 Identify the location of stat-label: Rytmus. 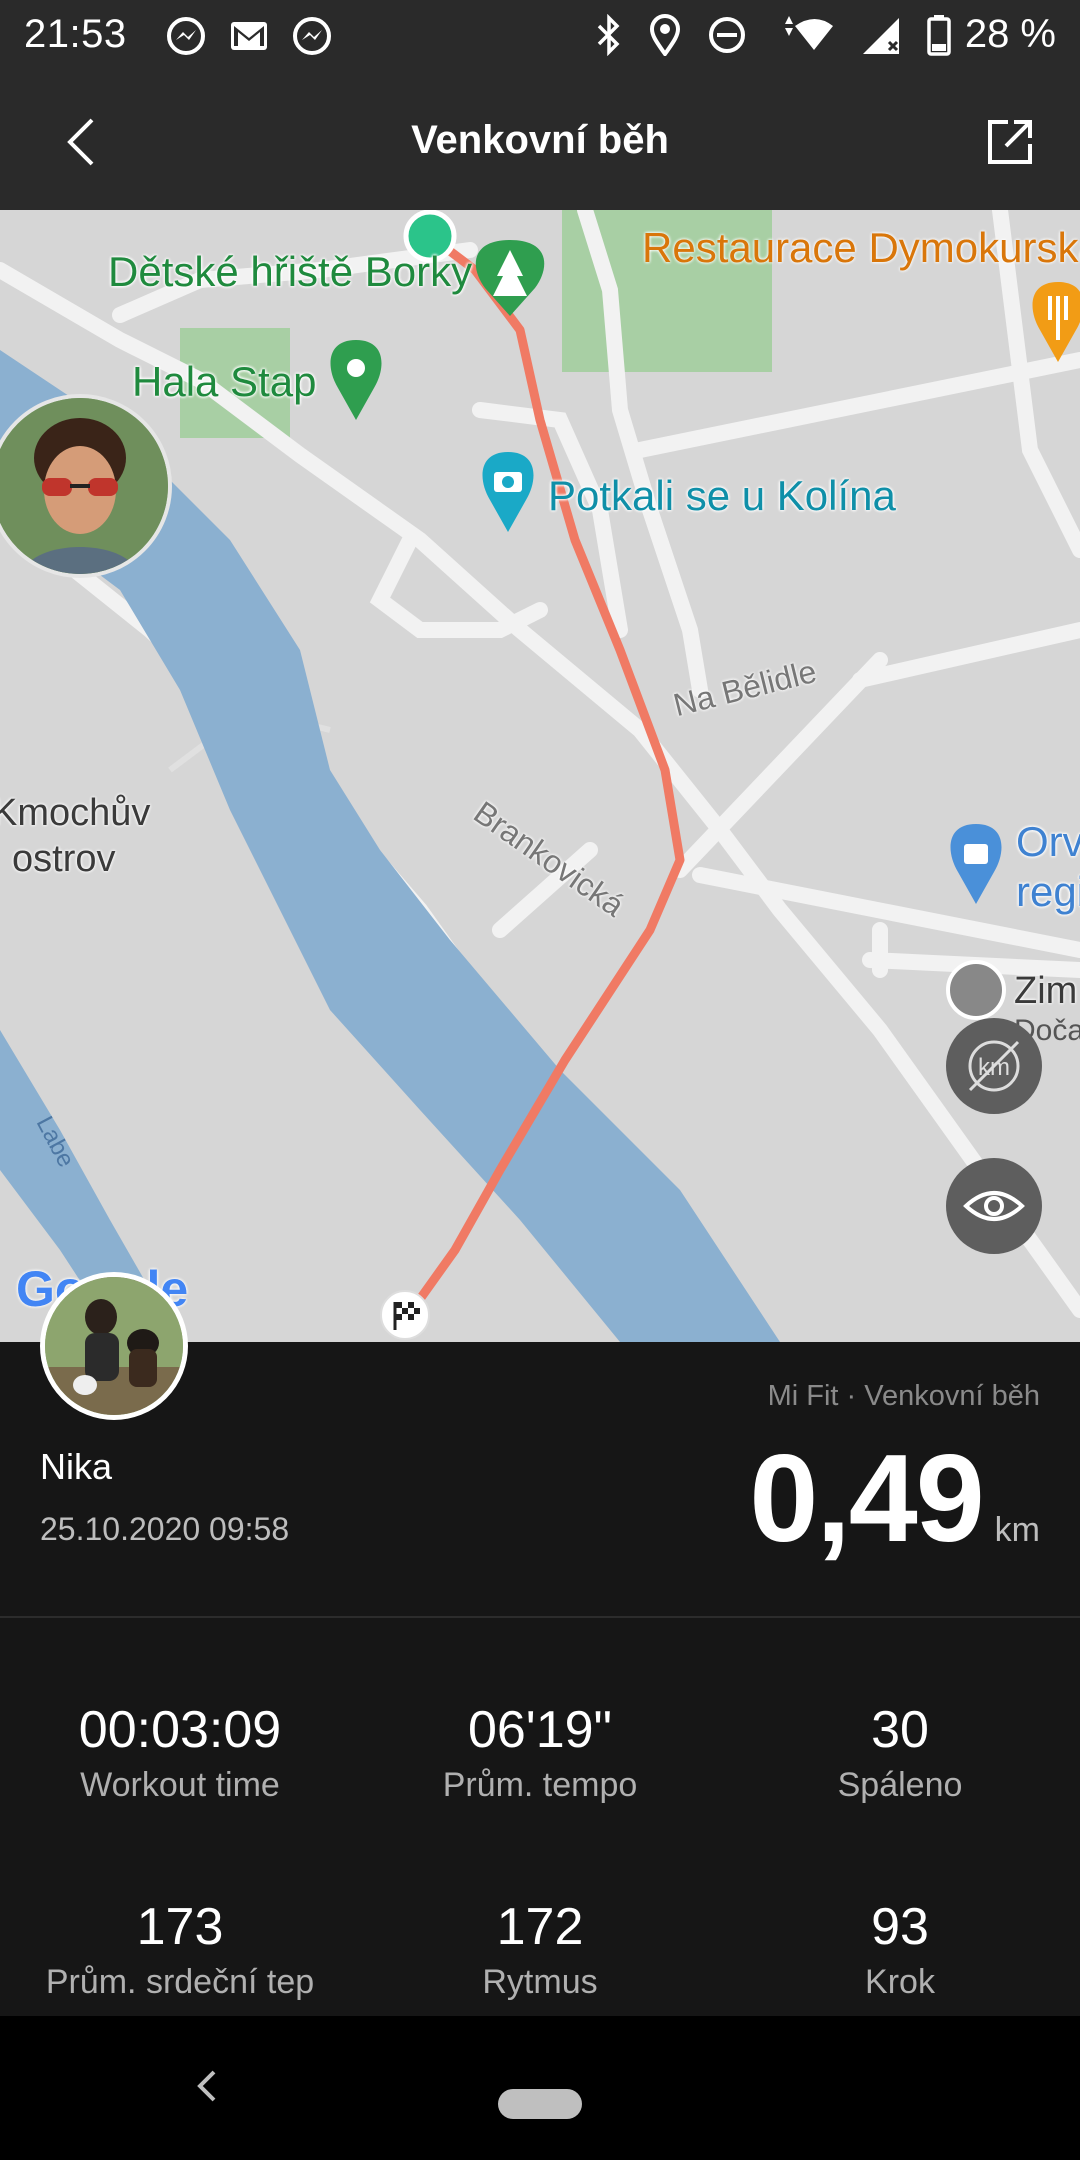
(540, 1982).